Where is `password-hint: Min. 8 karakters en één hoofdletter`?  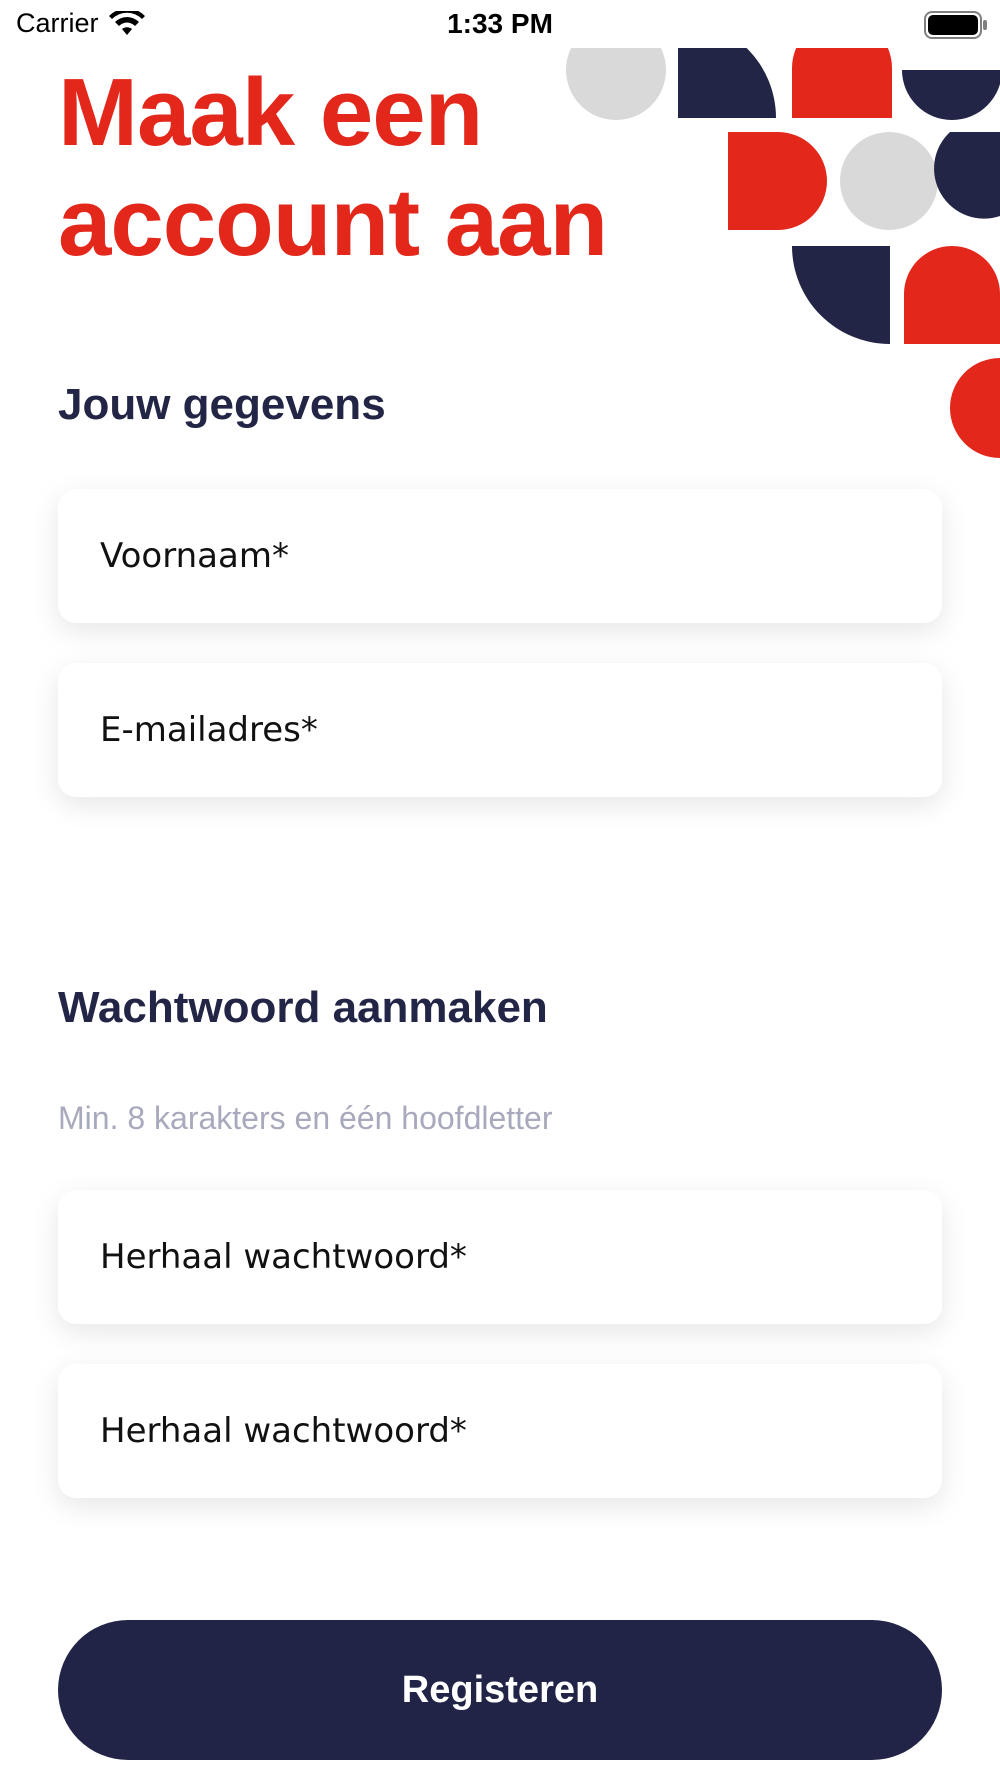 password-hint: Min. 8 karakters en één hoofdletter is located at coordinates (305, 1118).